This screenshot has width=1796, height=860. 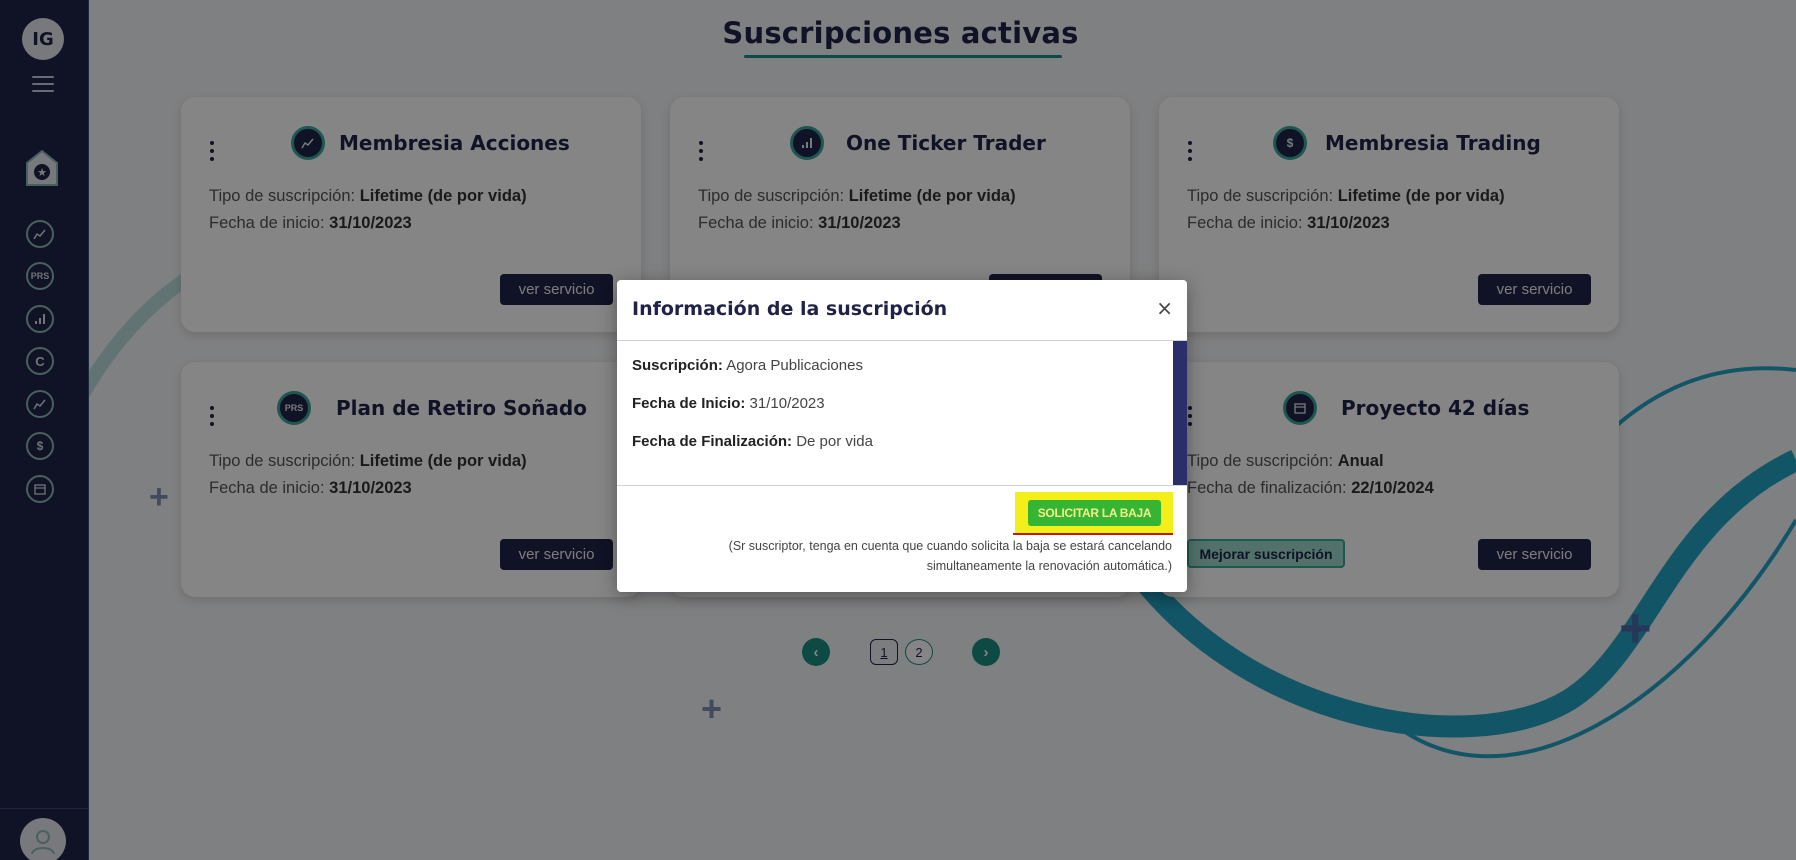 What do you see at coordinates (790, 309) in the screenshot?
I see `modal-title: Información de la suscripción` at bounding box center [790, 309].